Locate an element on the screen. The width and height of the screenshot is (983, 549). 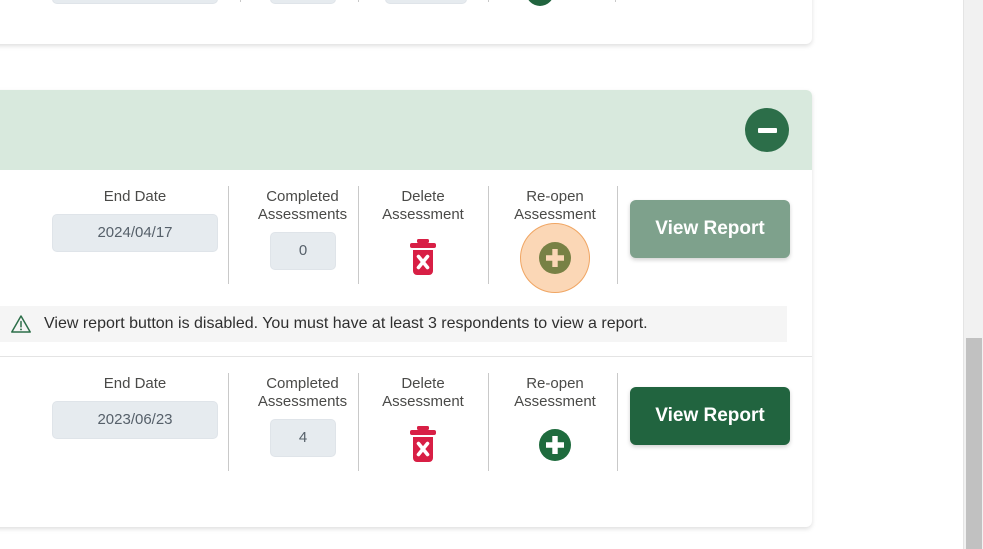
end-date-column: End Date 2023/06/23 is located at coordinates (135, 407).